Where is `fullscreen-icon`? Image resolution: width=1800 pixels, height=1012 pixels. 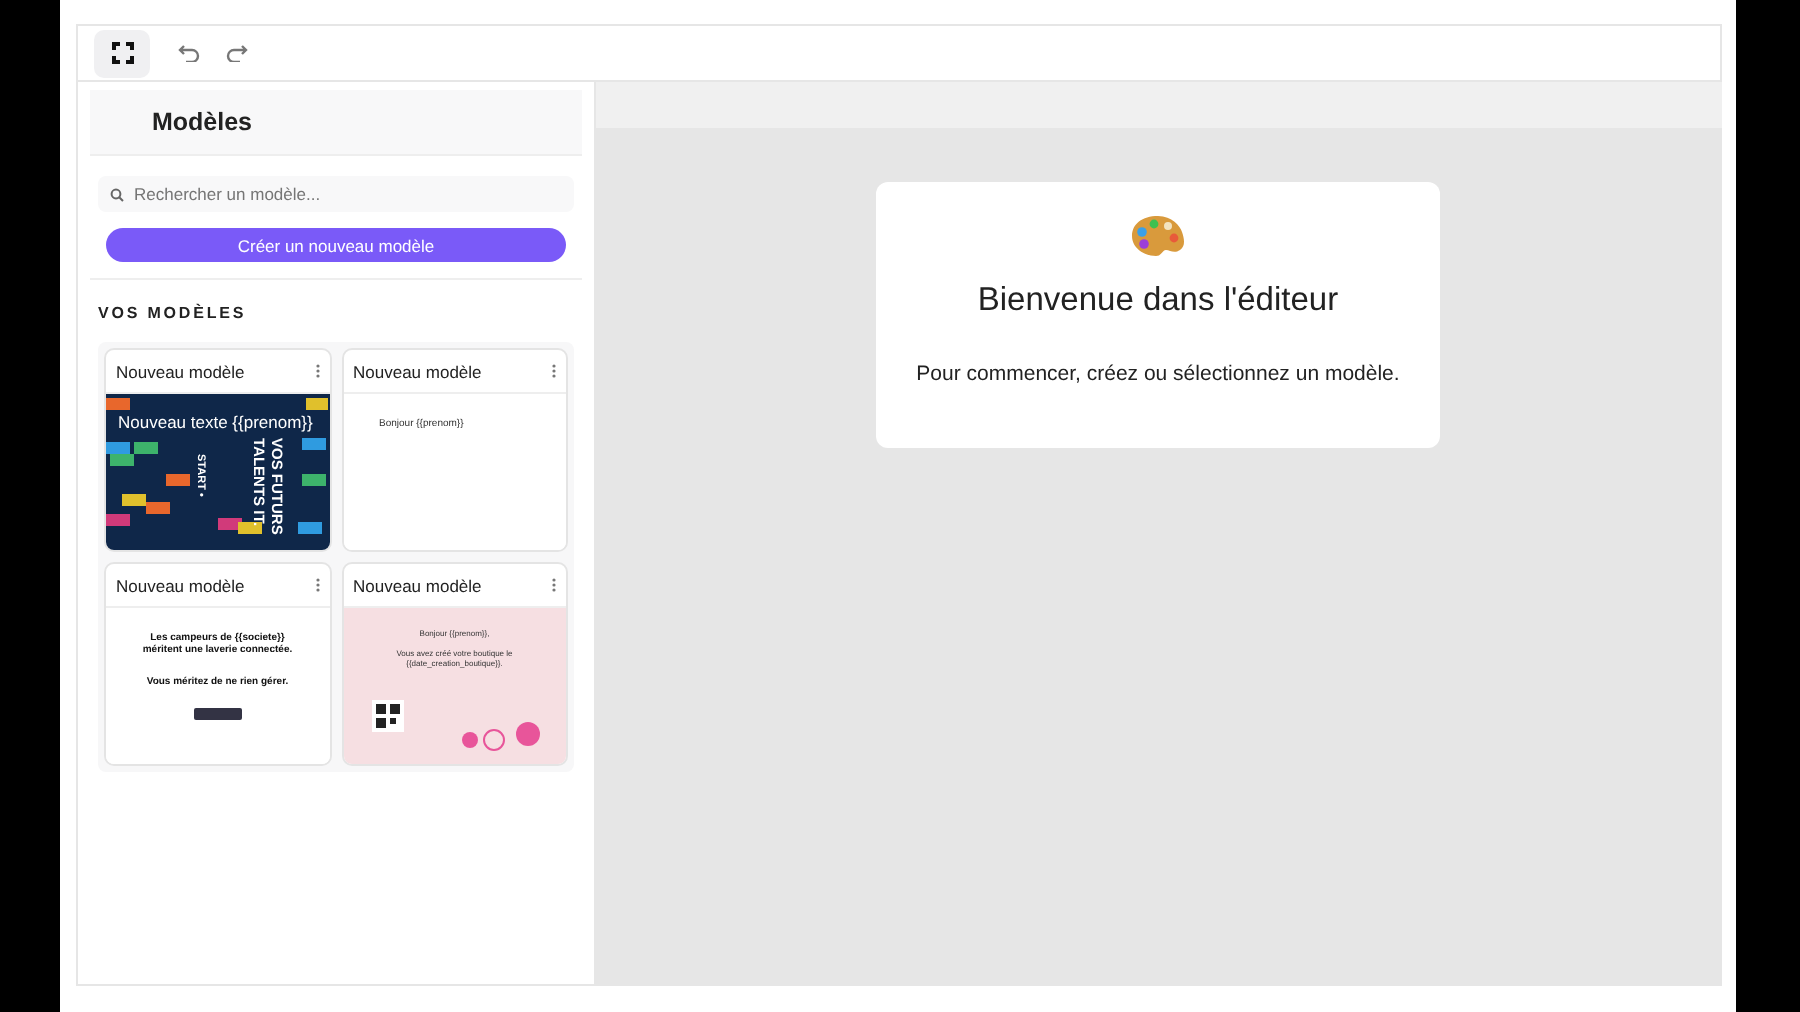
fullscreen-icon is located at coordinates (122, 53).